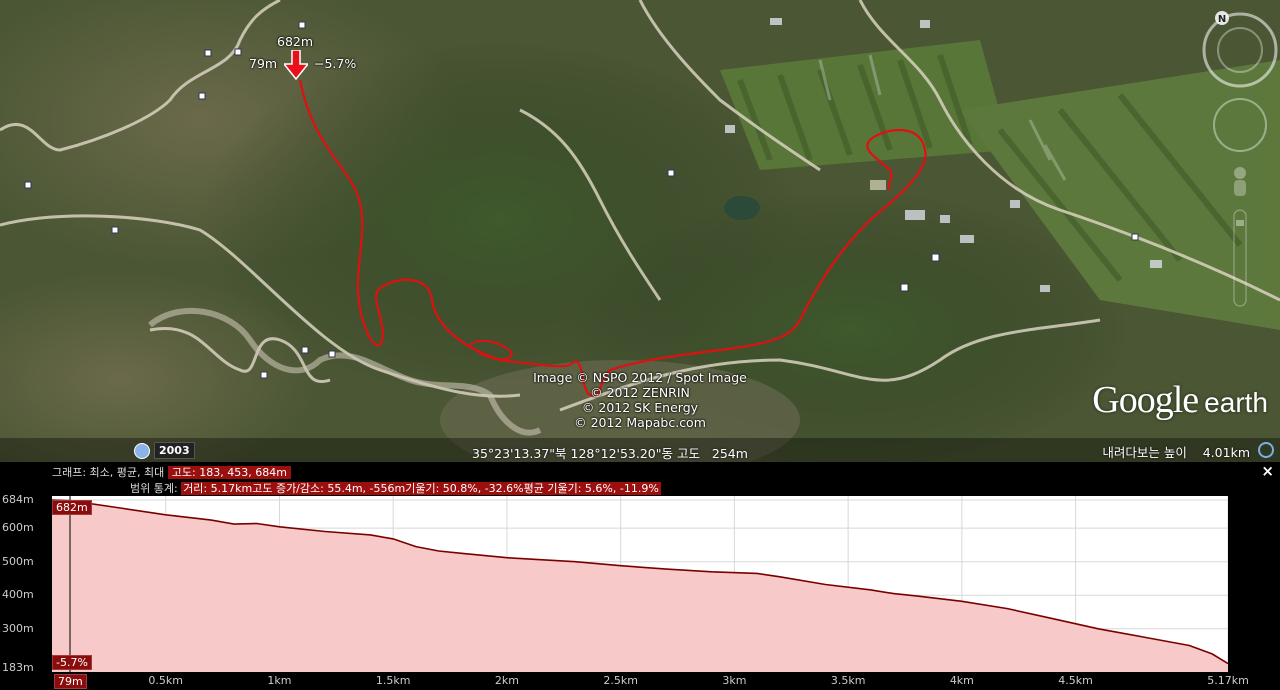 The height and width of the screenshot is (690, 1280). What do you see at coordinates (335, 63) in the screenshot?
I see `marker-grade: −5.7%` at bounding box center [335, 63].